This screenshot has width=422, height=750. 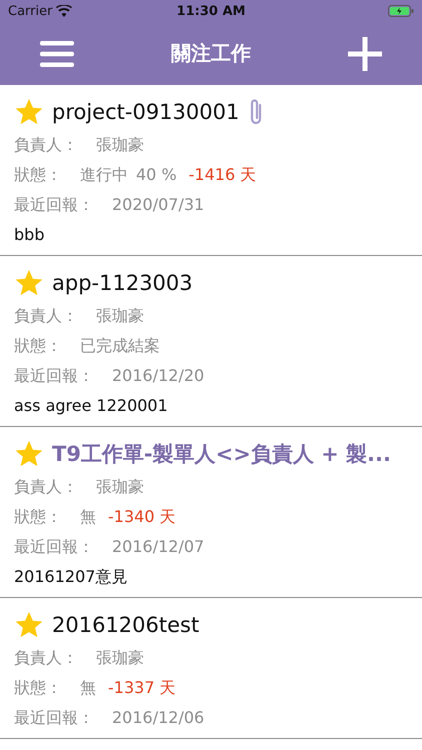 What do you see at coordinates (142, 688) in the screenshot?
I see `overdue-days: -1337 天` at bounding box center [142, 688].